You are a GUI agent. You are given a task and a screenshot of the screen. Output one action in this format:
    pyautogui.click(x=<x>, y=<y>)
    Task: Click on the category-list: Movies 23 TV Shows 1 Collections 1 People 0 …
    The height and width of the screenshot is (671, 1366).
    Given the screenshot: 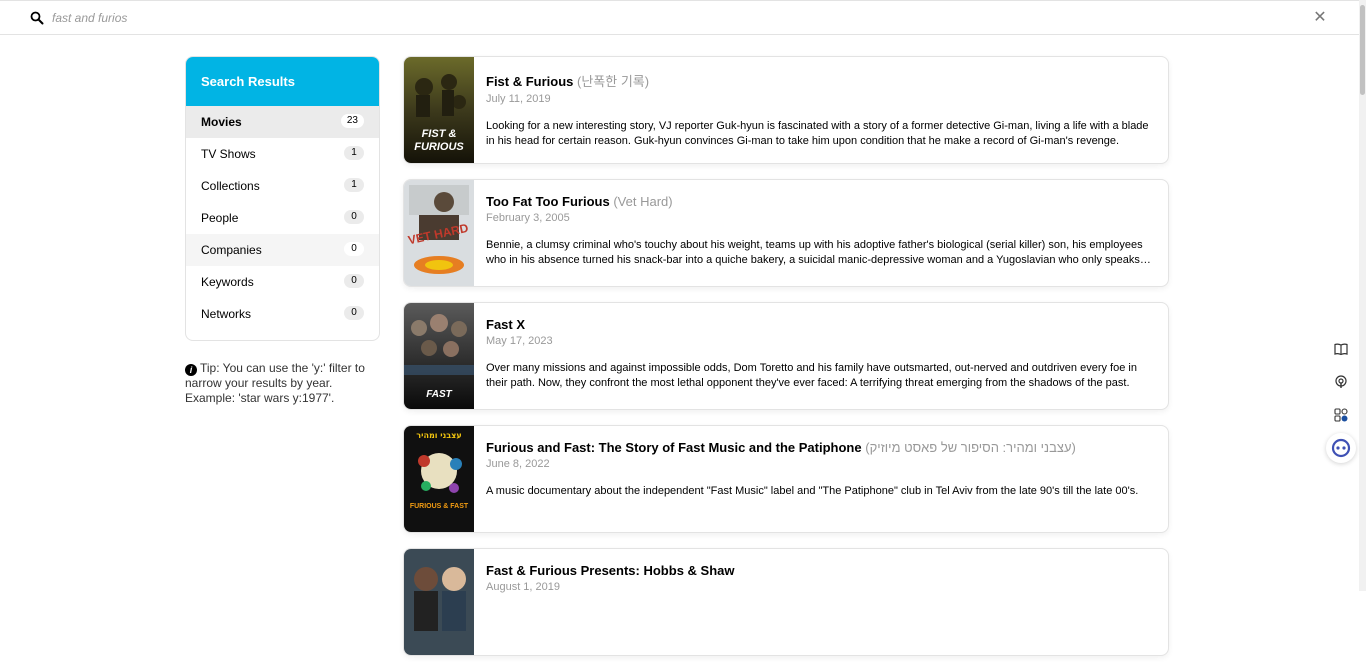 What is the action you would take?
    pyautogui.click(x=282, y=218)
    